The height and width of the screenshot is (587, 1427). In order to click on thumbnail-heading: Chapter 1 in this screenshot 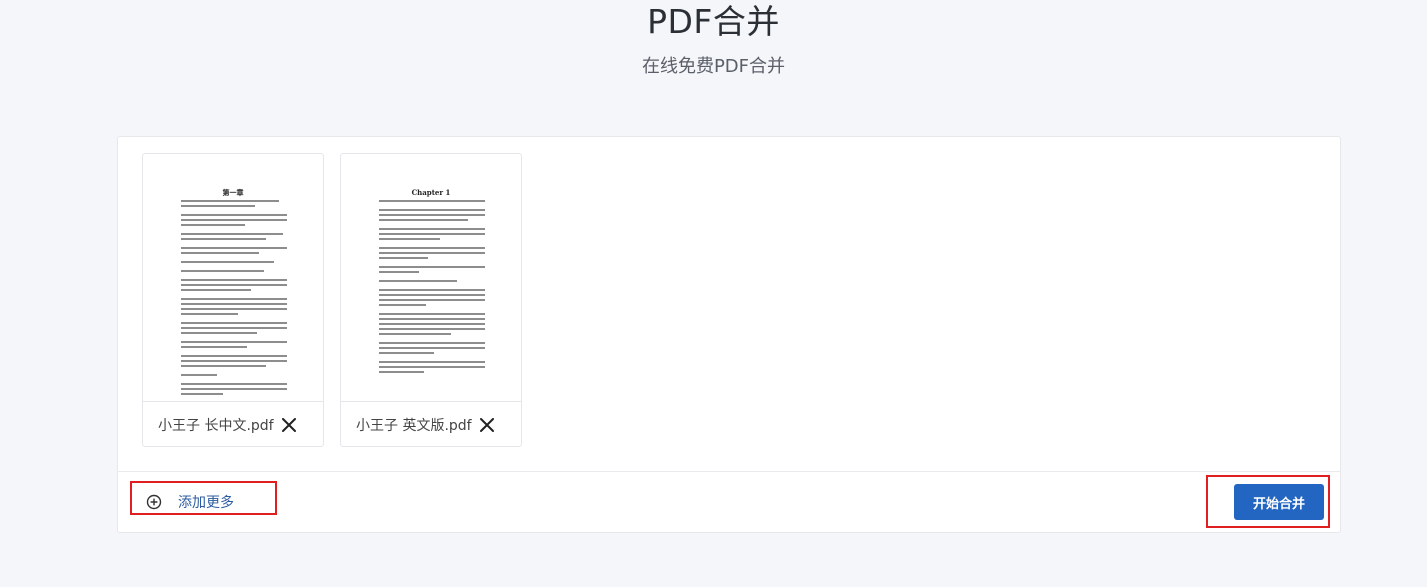, I will do `click(431, 192)`.